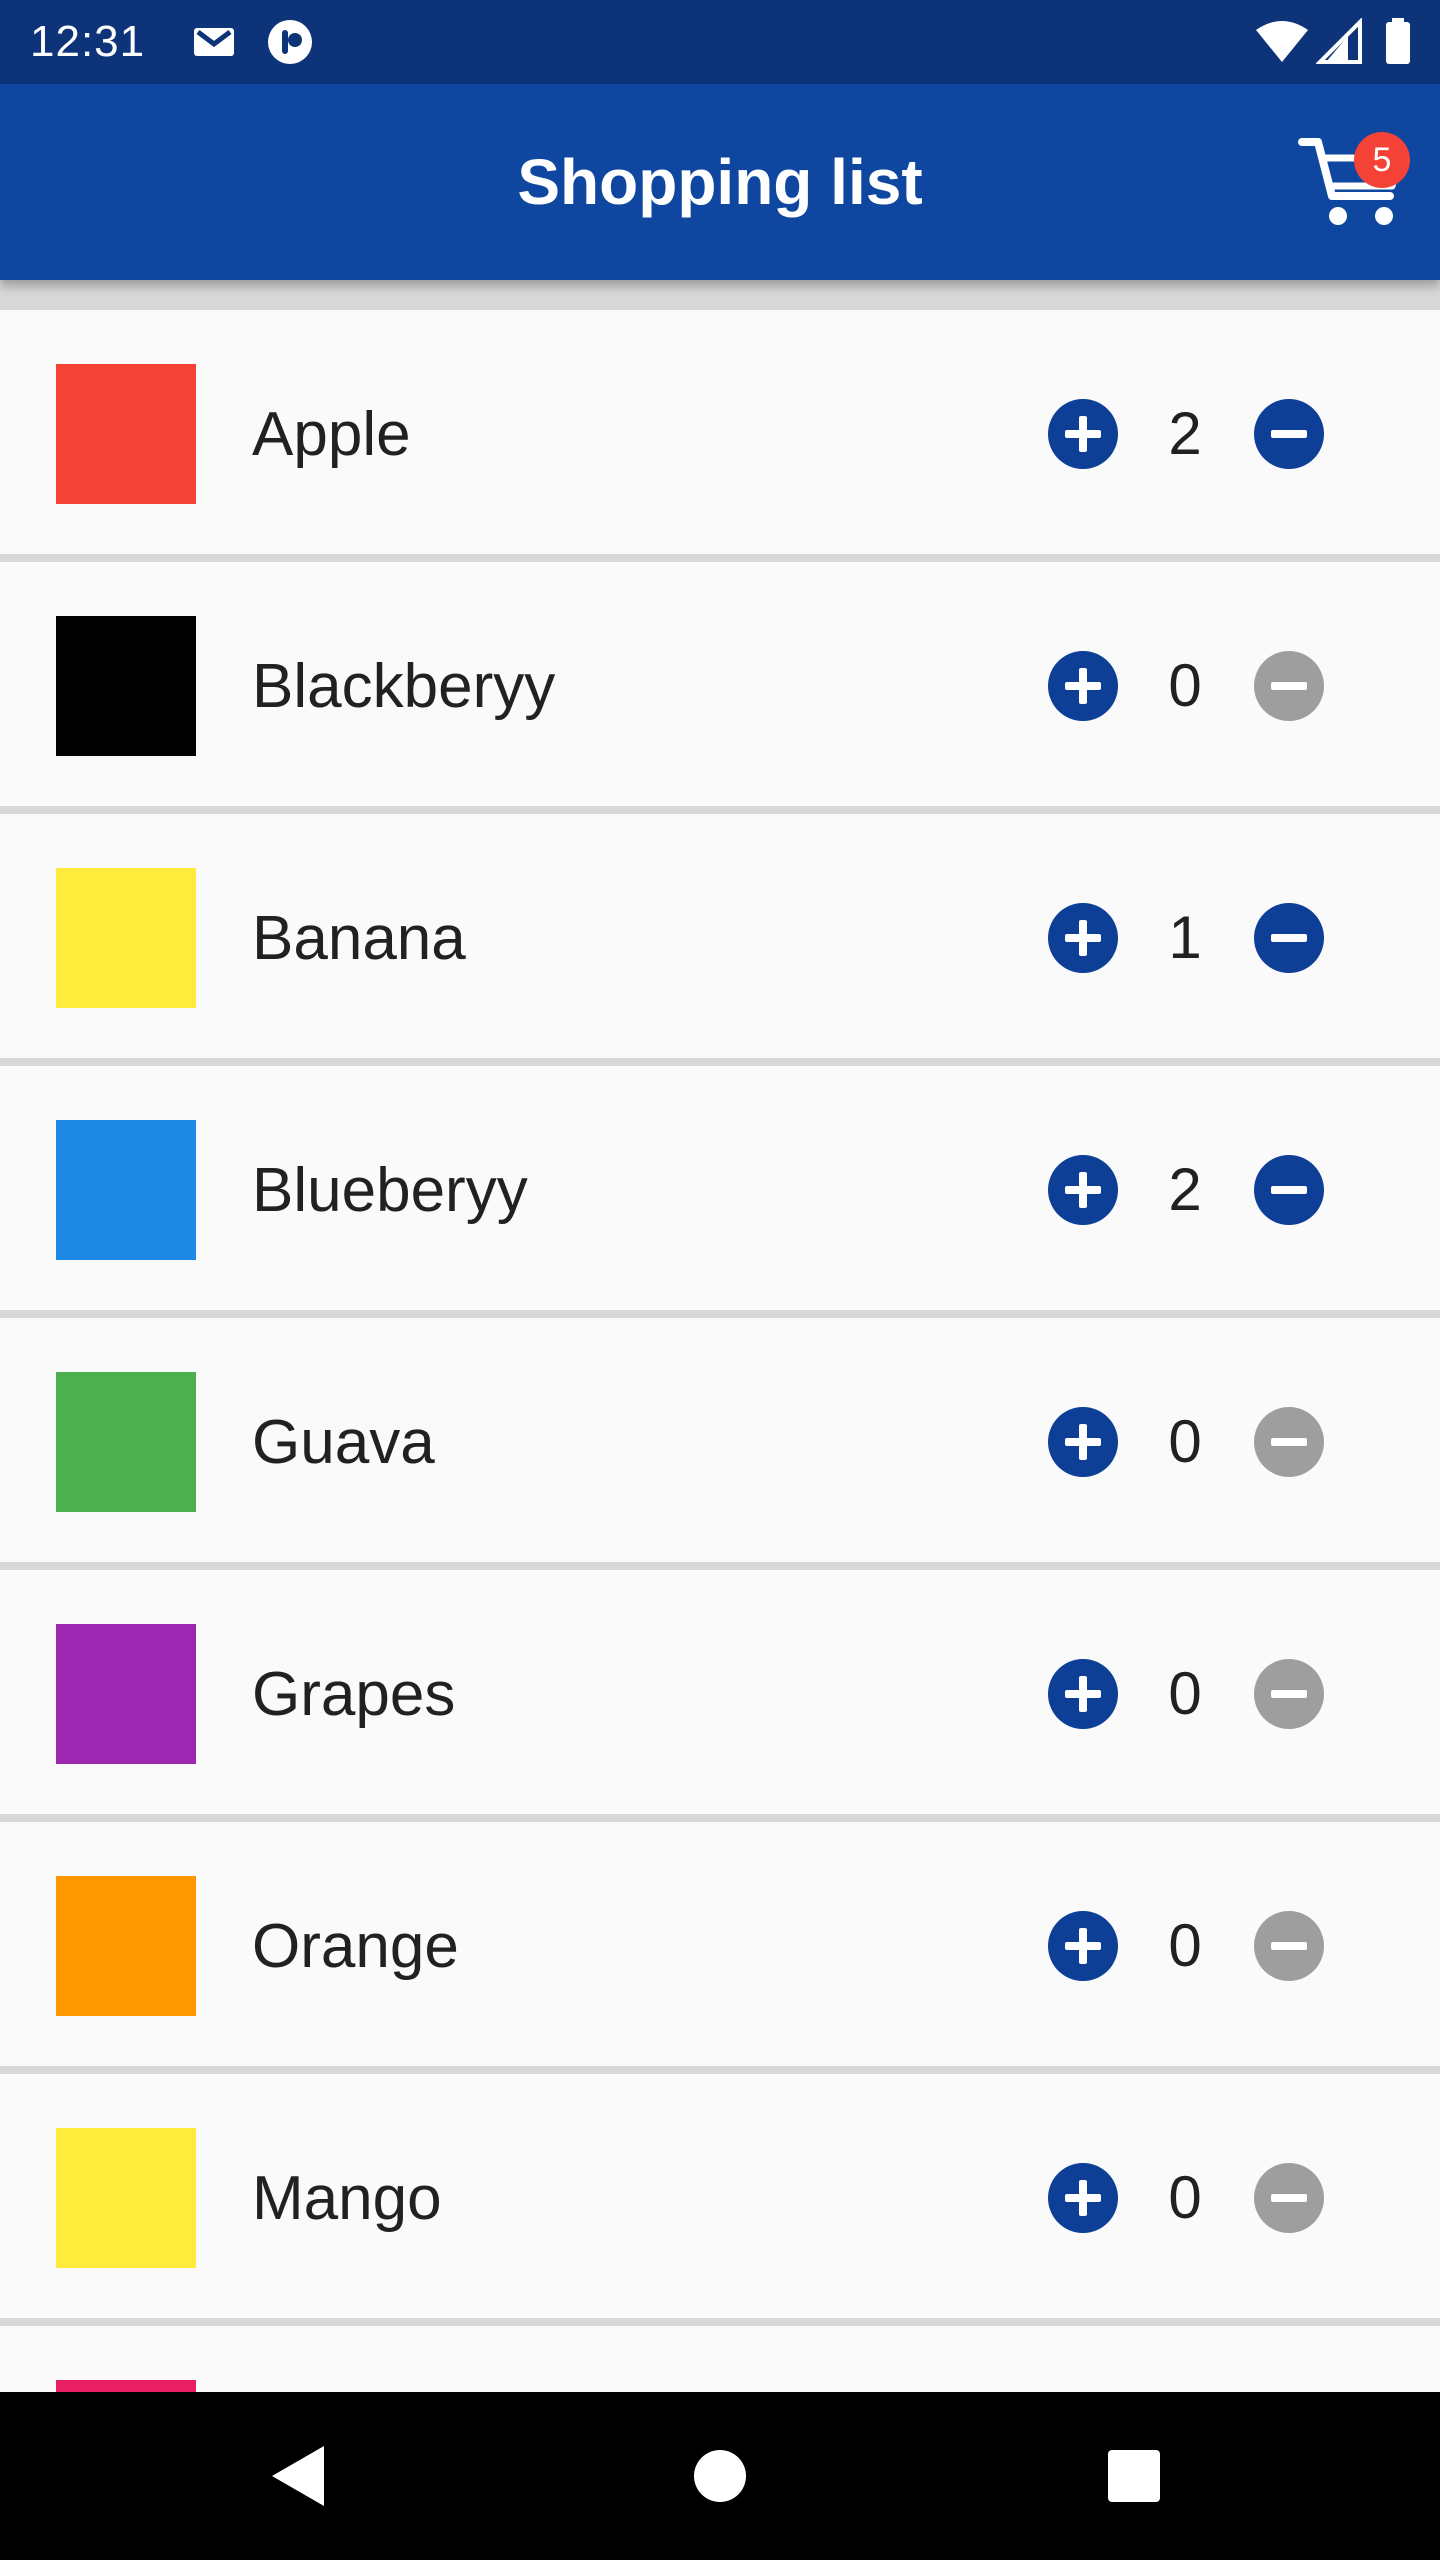  I want to click on app-bar: Shopping list 5, so click(720, 182).